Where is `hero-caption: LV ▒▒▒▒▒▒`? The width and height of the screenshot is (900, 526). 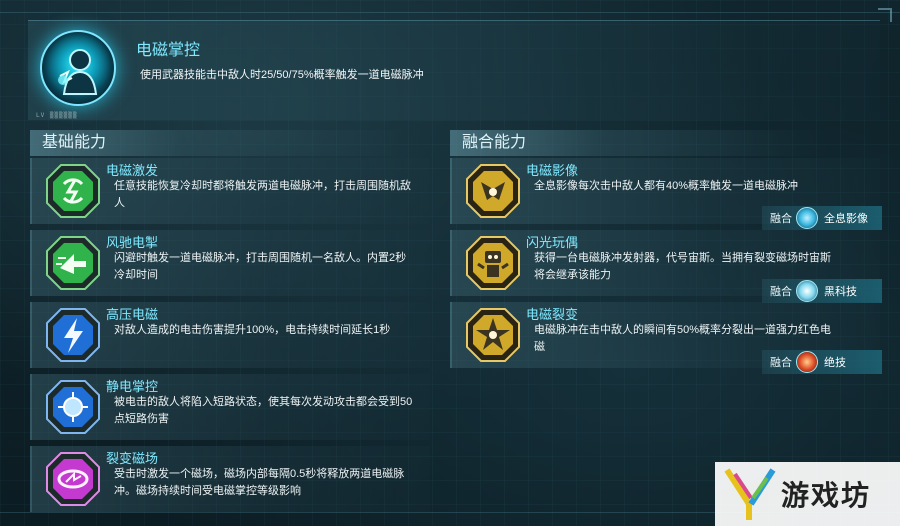
hero-caption: LV ▒▒▒▒▒▒ is located at coordinates (57, 115).